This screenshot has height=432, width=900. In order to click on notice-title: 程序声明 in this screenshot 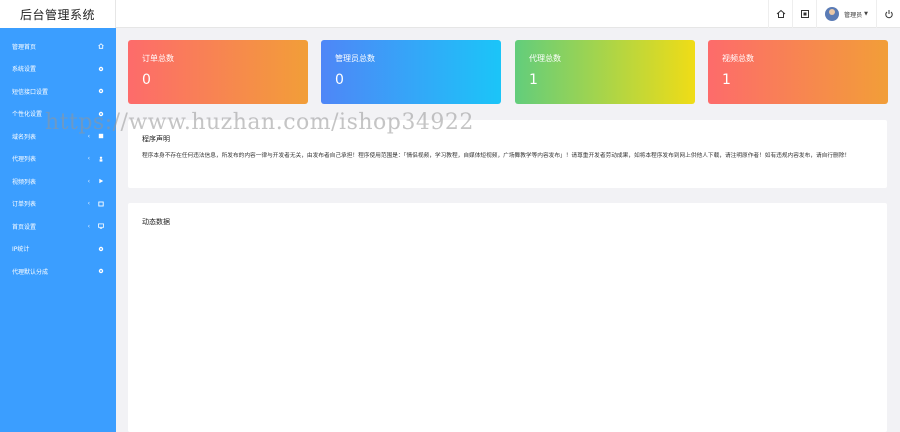, I will do `click(156, 139)`.